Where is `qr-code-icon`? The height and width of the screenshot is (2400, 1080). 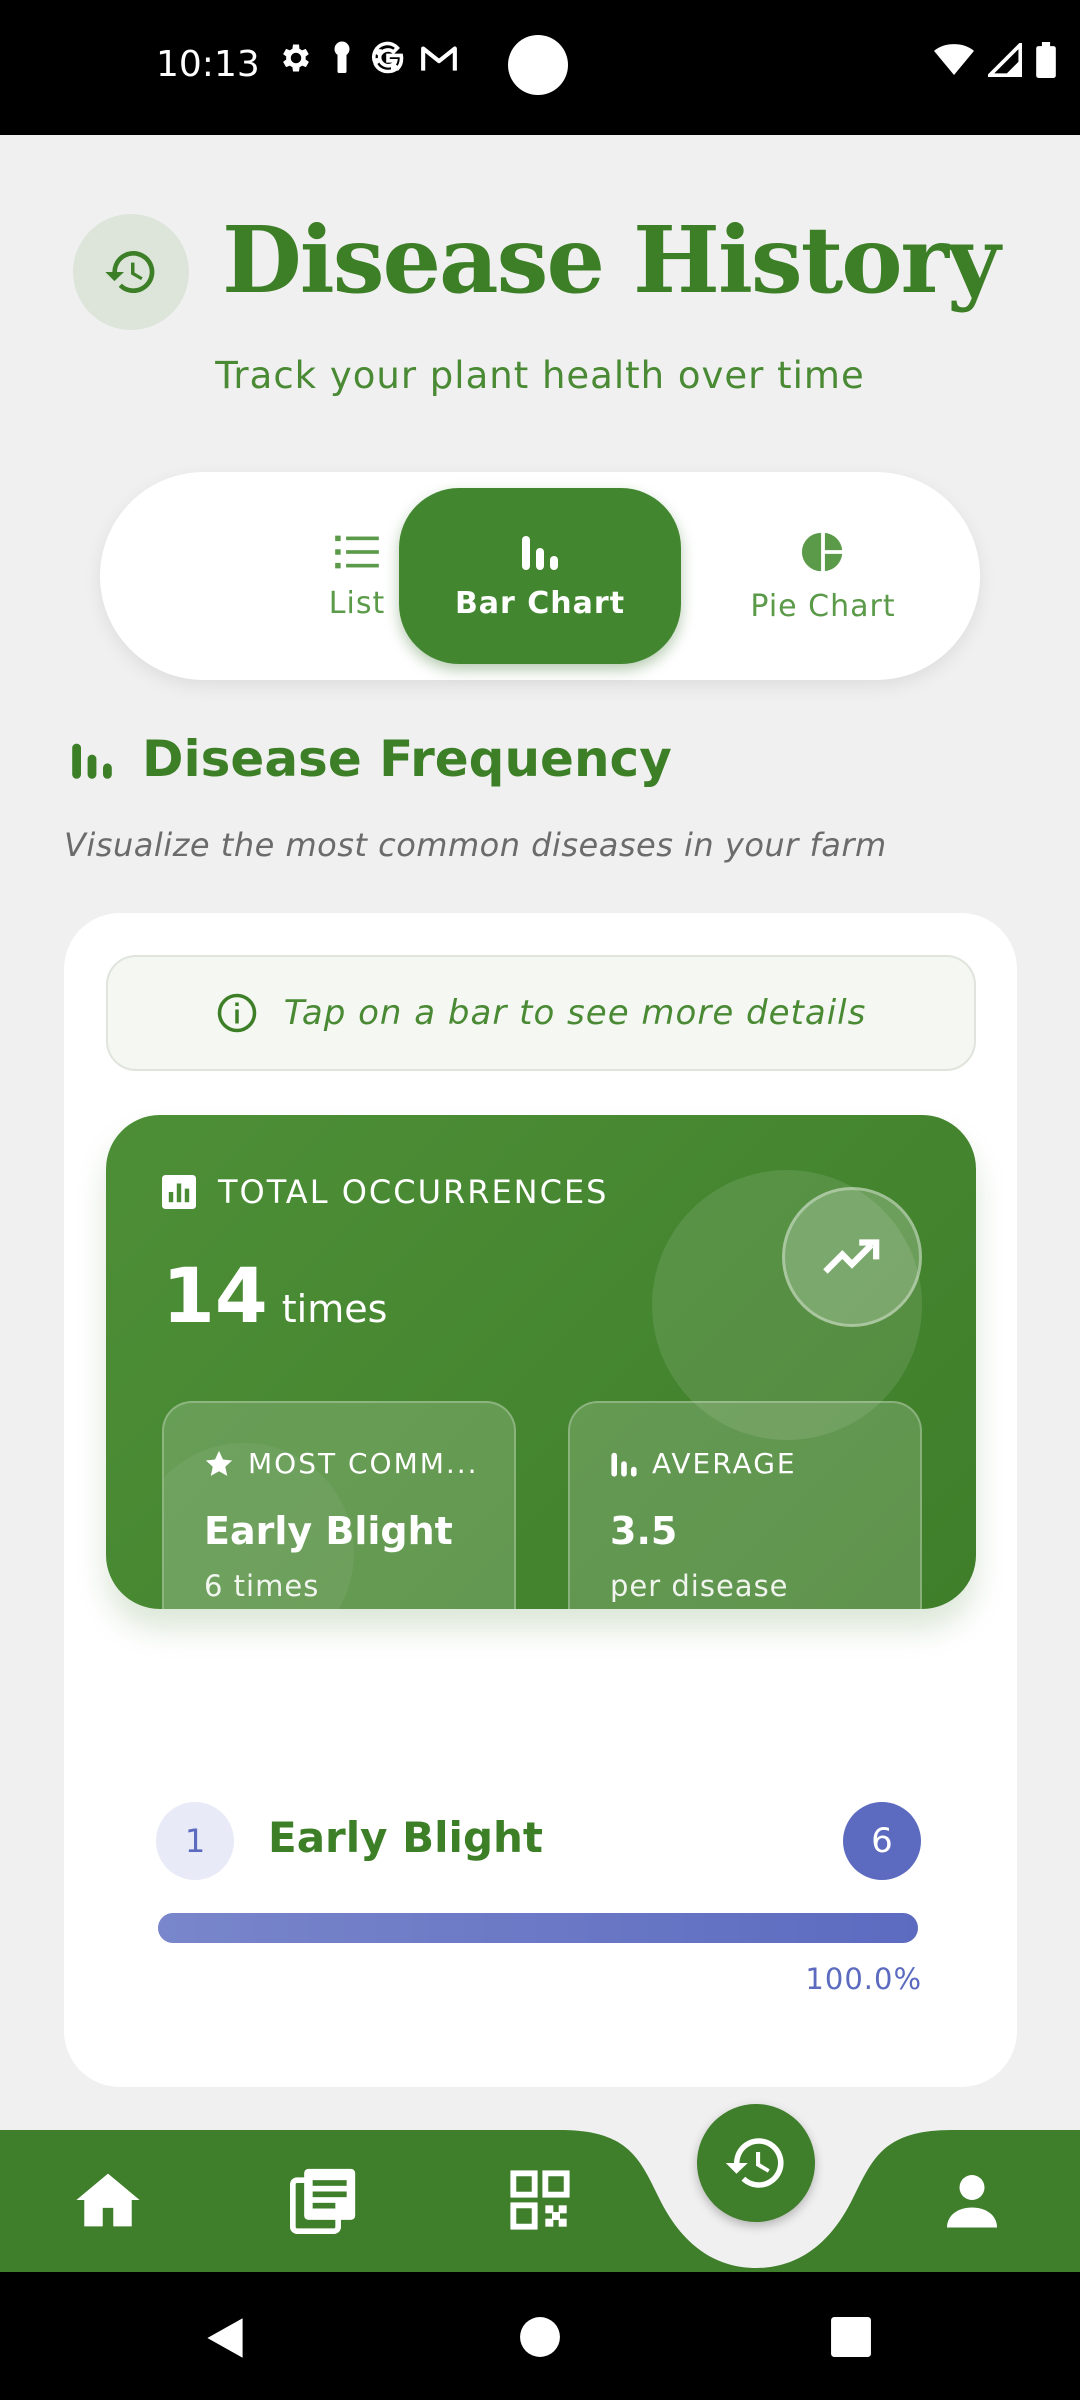
qr-code-icon is located at coordinates (540, 2200).